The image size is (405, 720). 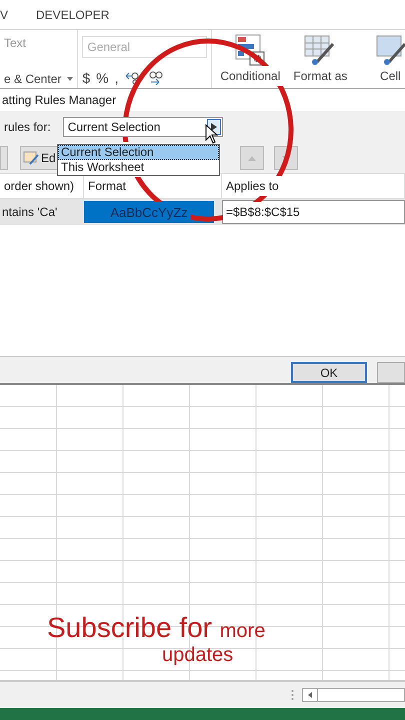 What do you see at coordinates (42, 186) in the screenshot?
I see `column-header: order shown)` at bounding box center [42, 186].